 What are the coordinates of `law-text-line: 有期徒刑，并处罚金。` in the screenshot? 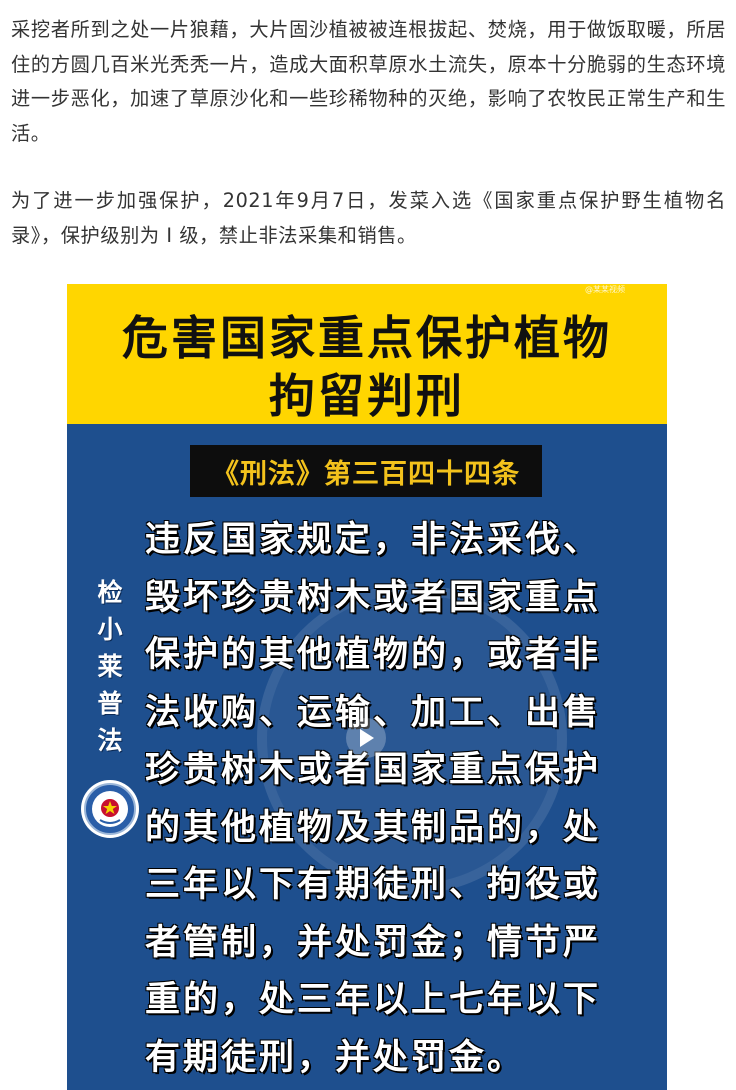 It's located at (335, 1057).